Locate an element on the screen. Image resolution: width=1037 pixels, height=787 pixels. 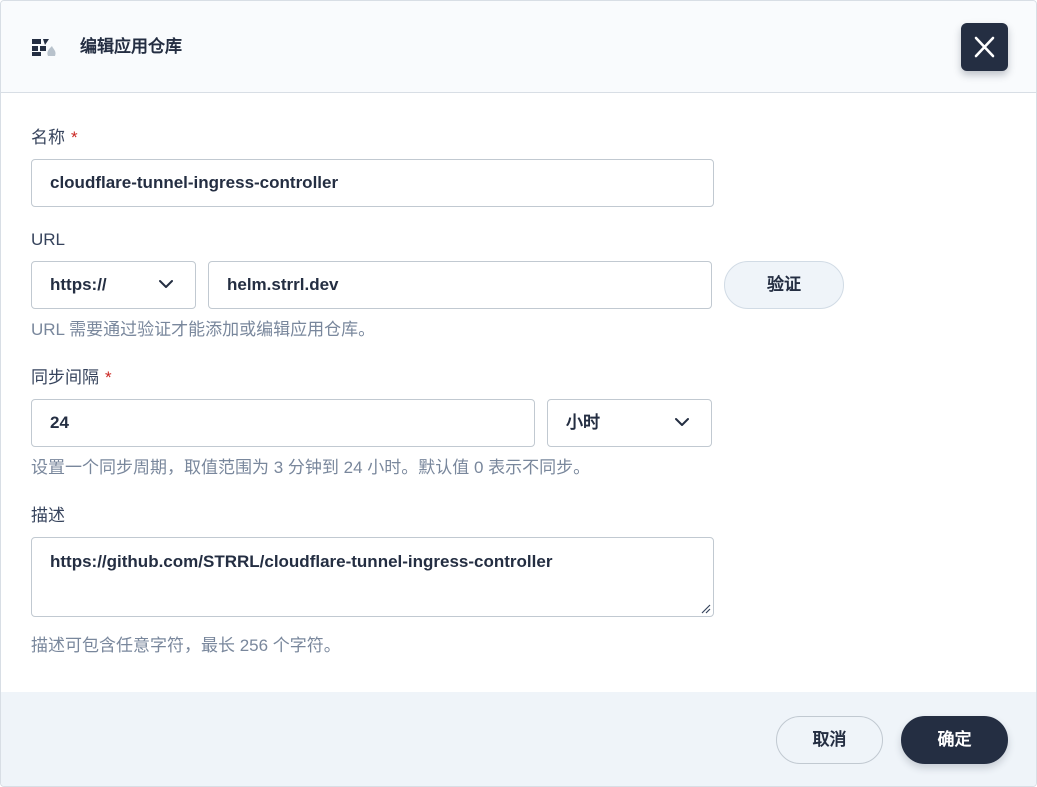
sync-interval-label: 同步间隔 * is located at coordinates (71, 378).